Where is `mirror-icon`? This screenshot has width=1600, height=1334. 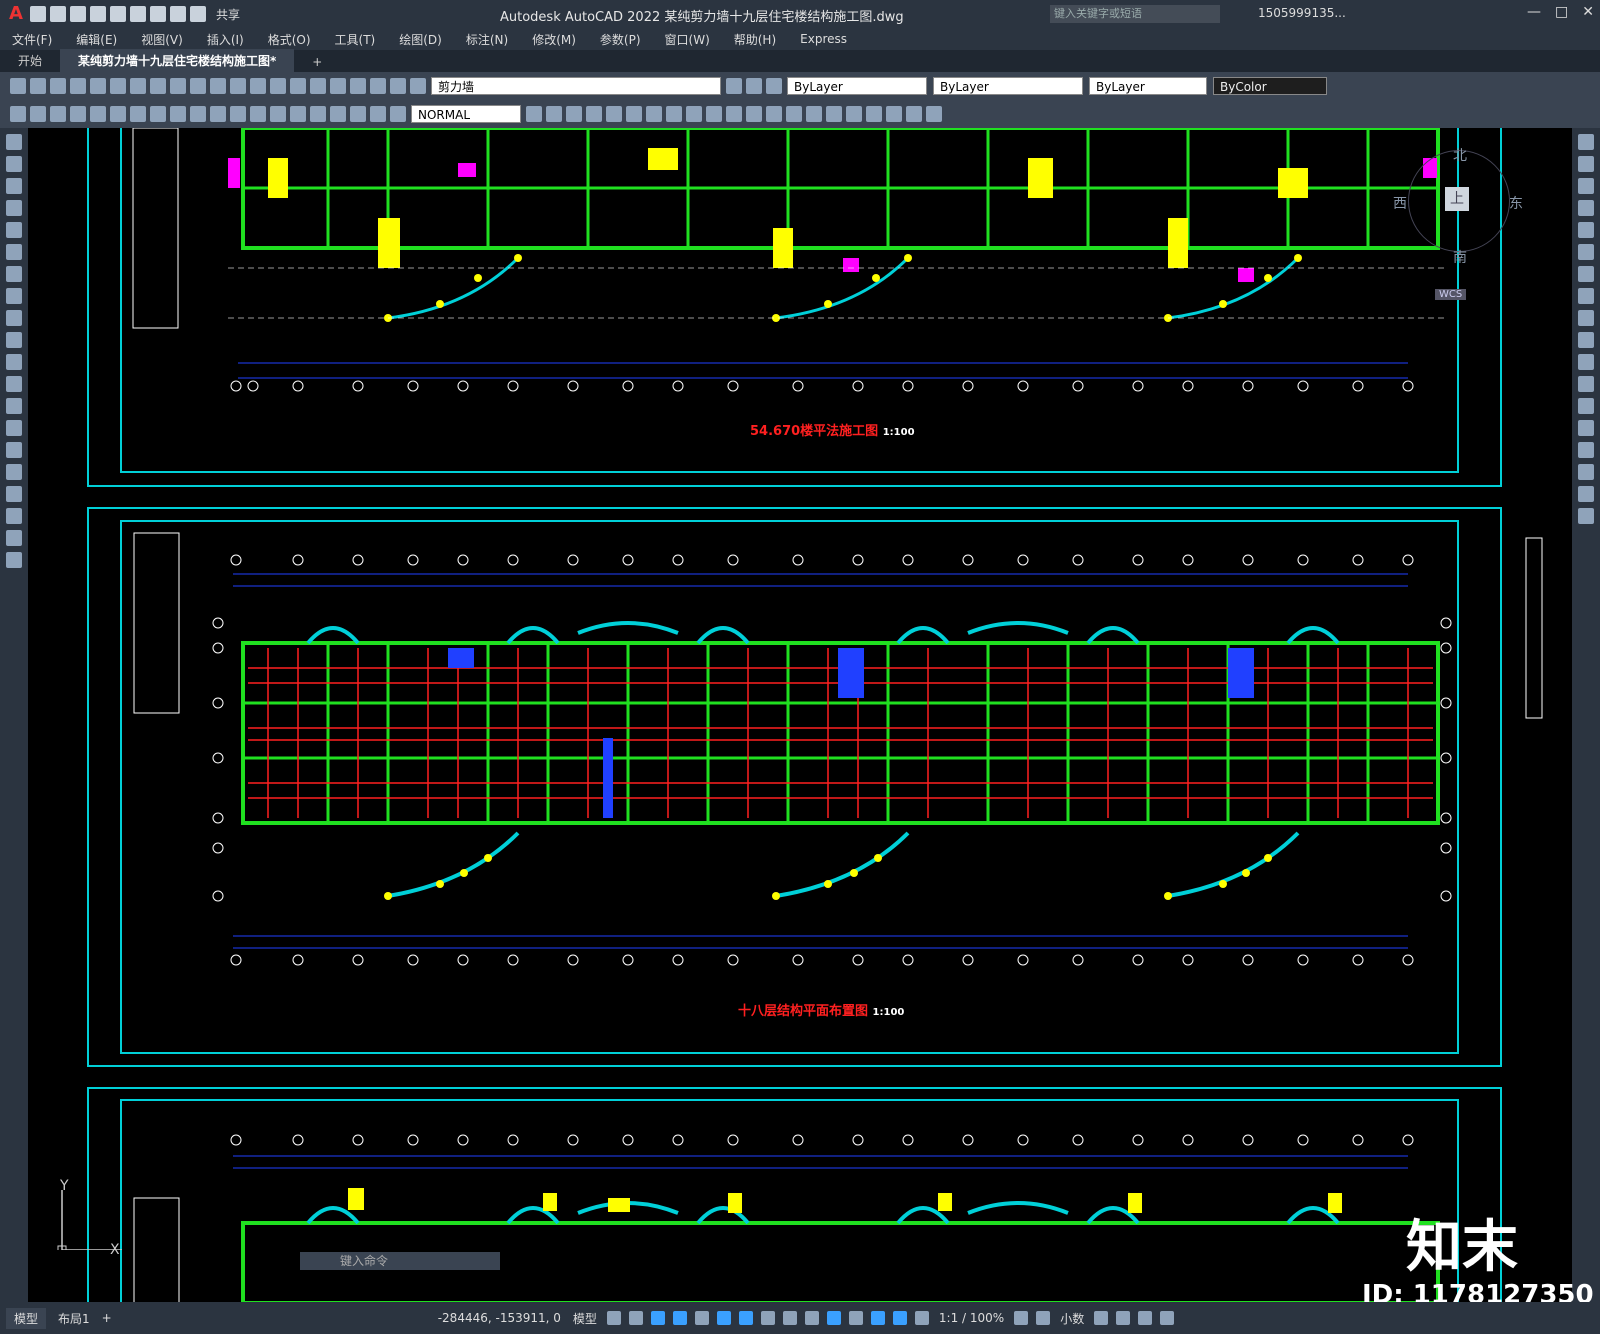 mirror-icon is located at coordinates (1586, 186).